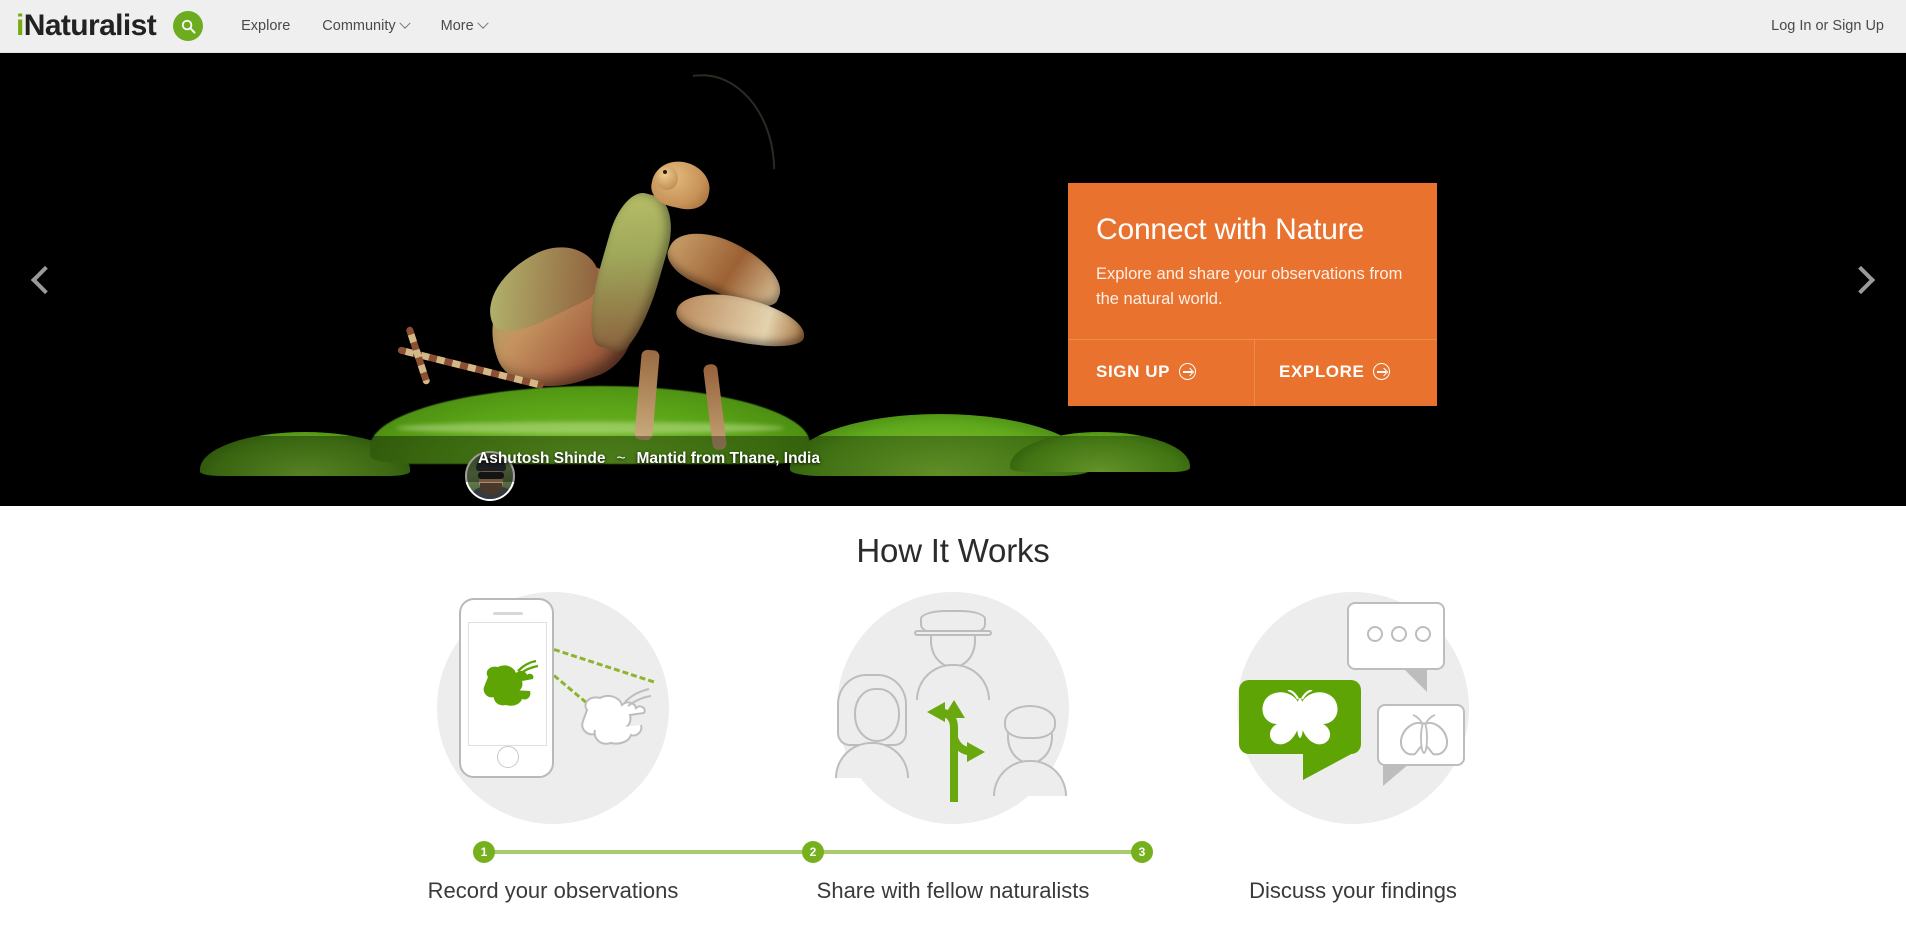 This screenshot has height=938, width=1906. I want to click on nav-label-community: Community, so click(359, 26).